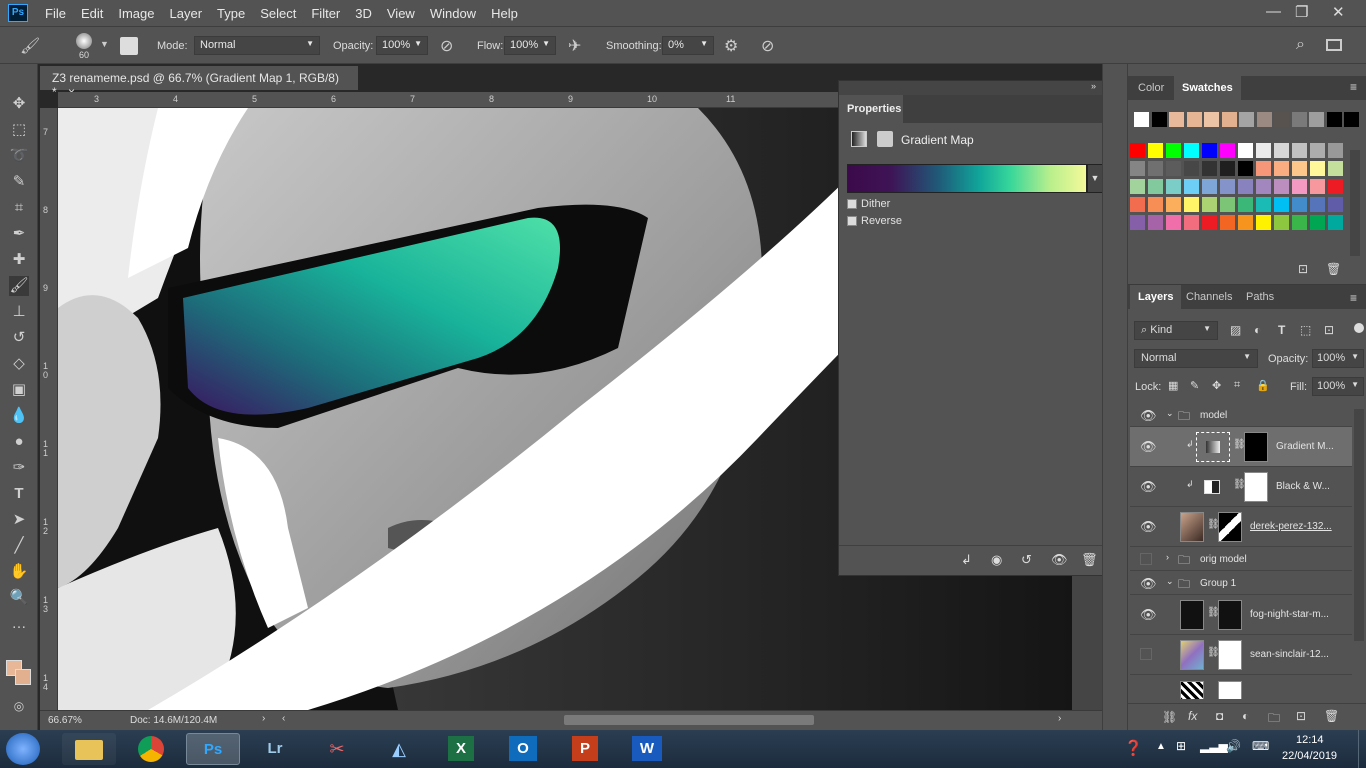 The height and width of the screenshot is (768, 1366). What do you see at coordinates (19, 156) in the screenshot?
I see `lasso-tool-icon: ➰` at bounding box center [19, 156].